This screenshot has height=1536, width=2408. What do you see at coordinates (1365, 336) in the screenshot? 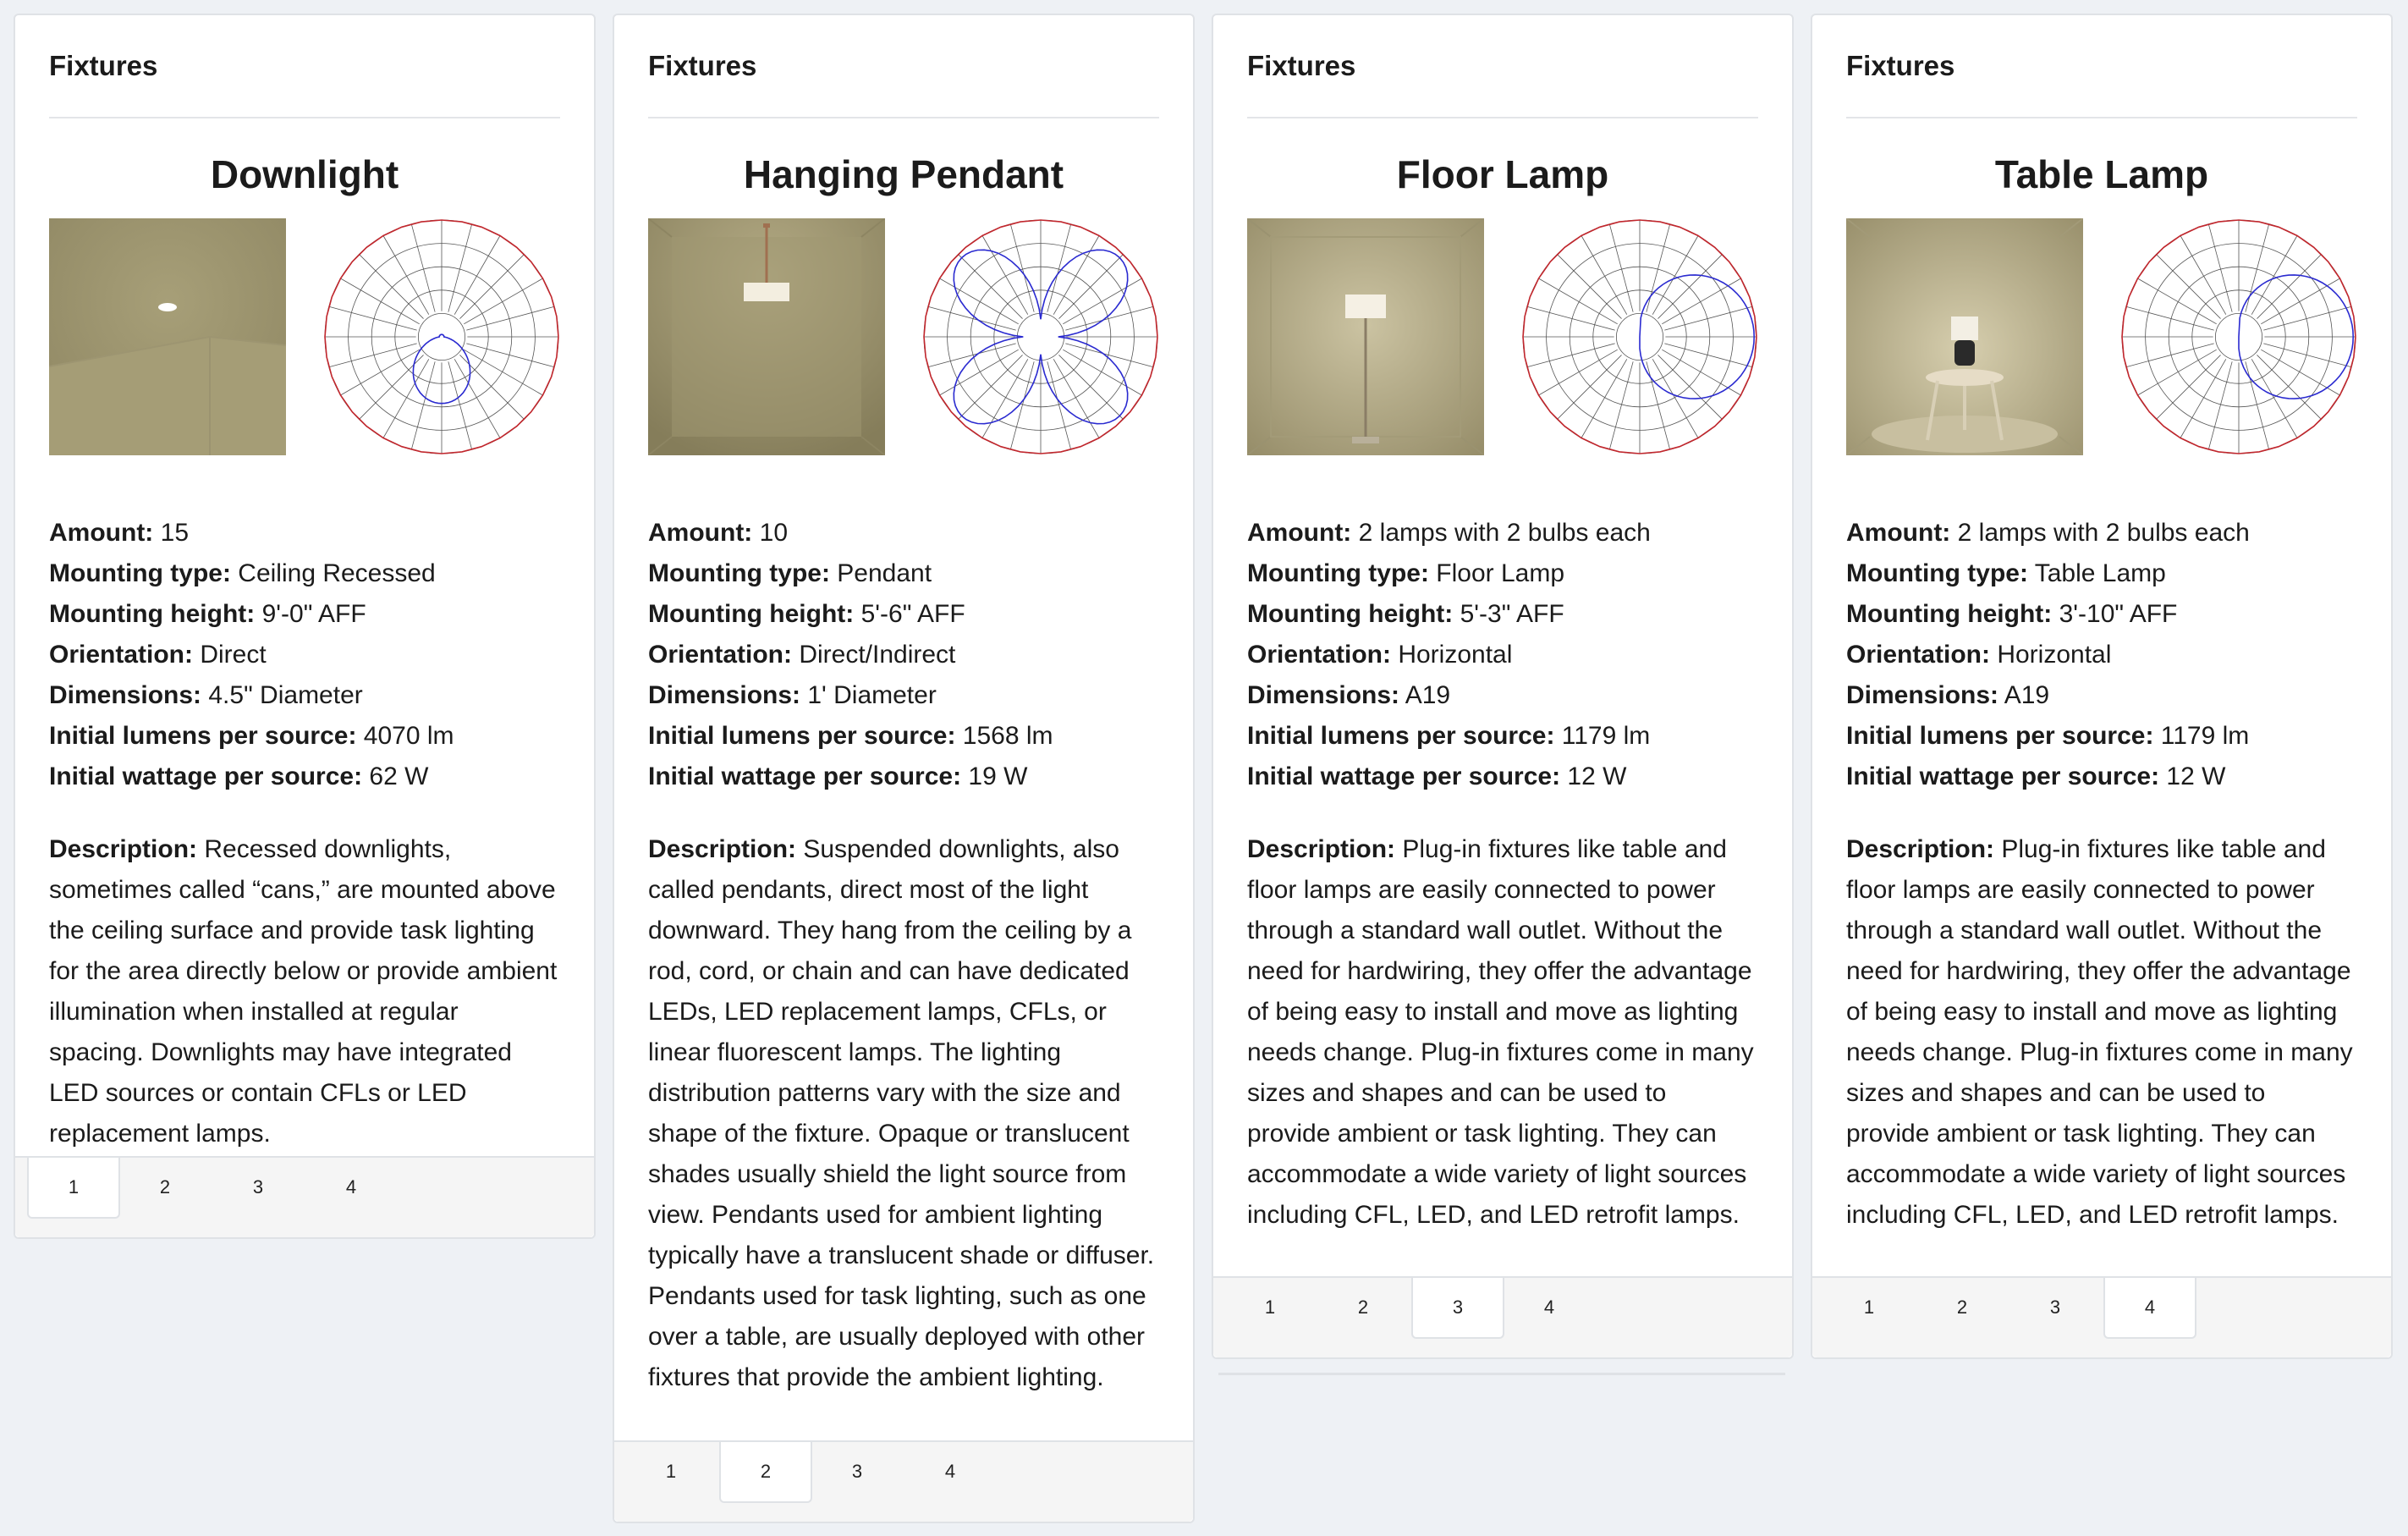
I see `floor-lamp-room-image` at bounding box center [1365, 336].